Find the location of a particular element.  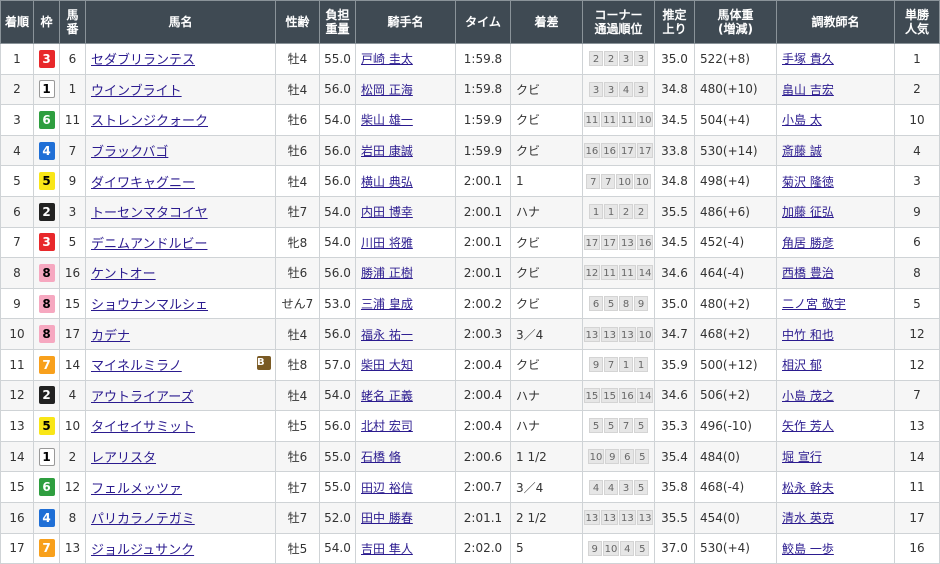

rank: 16 is located at coordinates (17, 517).